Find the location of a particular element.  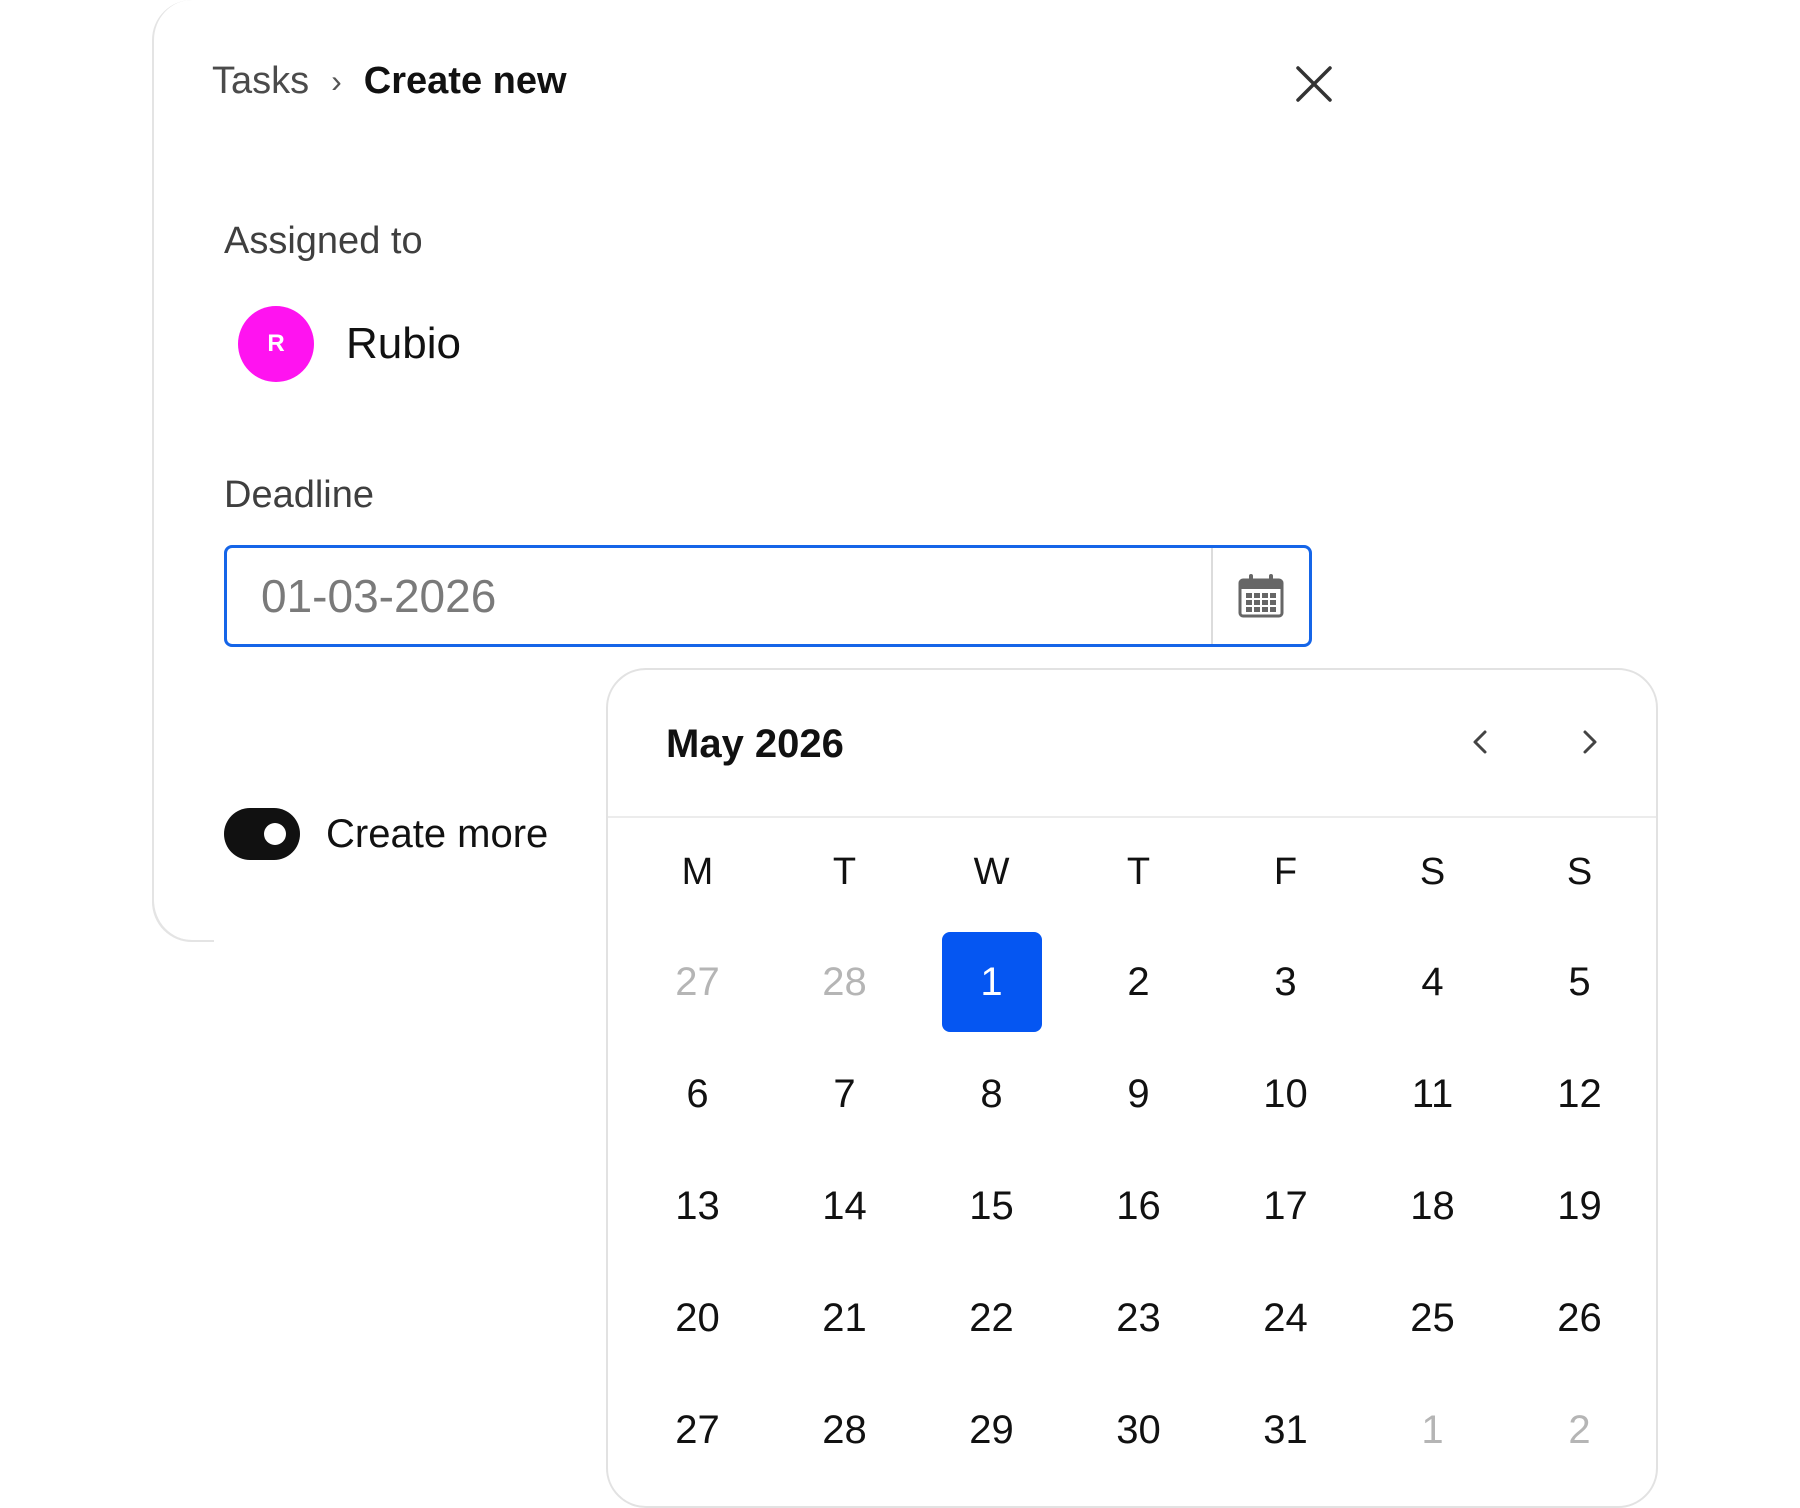

calendar-day-number: 25 is located at coordinates (1432, 1317).